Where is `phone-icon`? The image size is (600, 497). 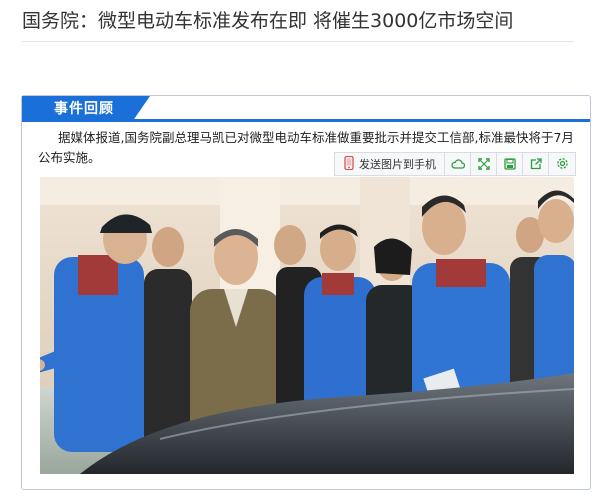
phone-icon is located at coordinates (349, 164).